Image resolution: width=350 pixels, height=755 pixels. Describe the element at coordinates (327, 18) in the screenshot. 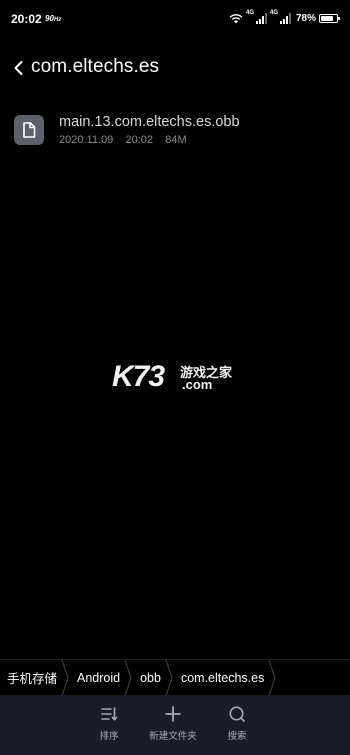

I see `battery-level-fill` at that location.